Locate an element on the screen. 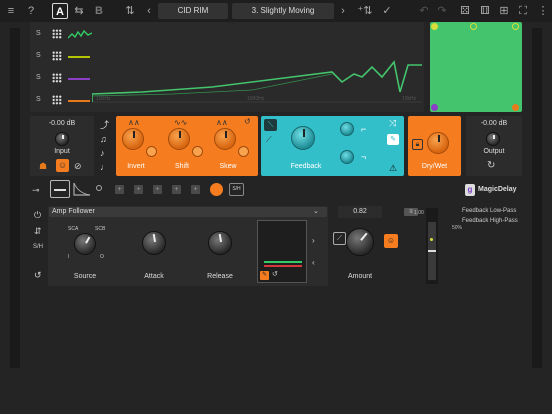  input-knob is located at coordinates (62, 139).